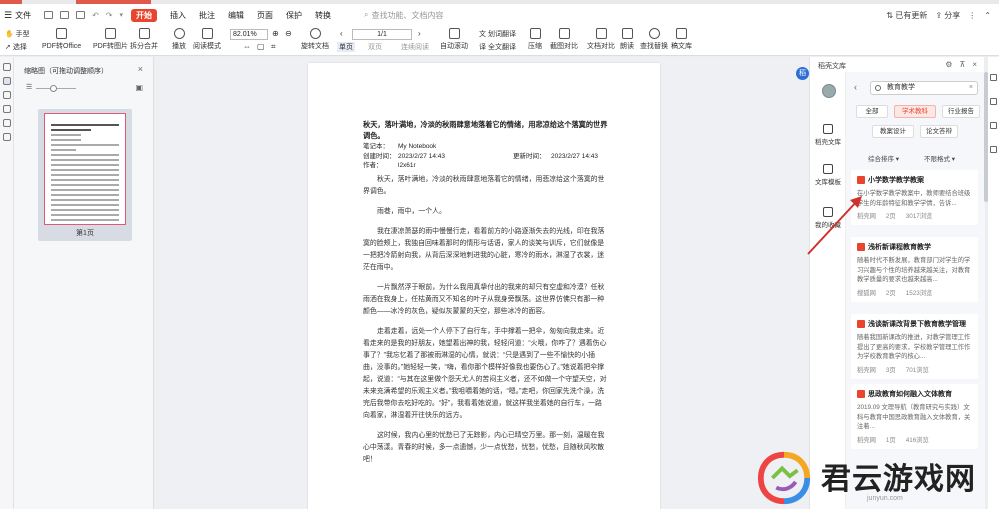 This screenshot has height=509, width=999. What do you see at coordinates (971, 88) in the screenshot?
I see `clear-icon: ×` at bounding box center [971, 88].